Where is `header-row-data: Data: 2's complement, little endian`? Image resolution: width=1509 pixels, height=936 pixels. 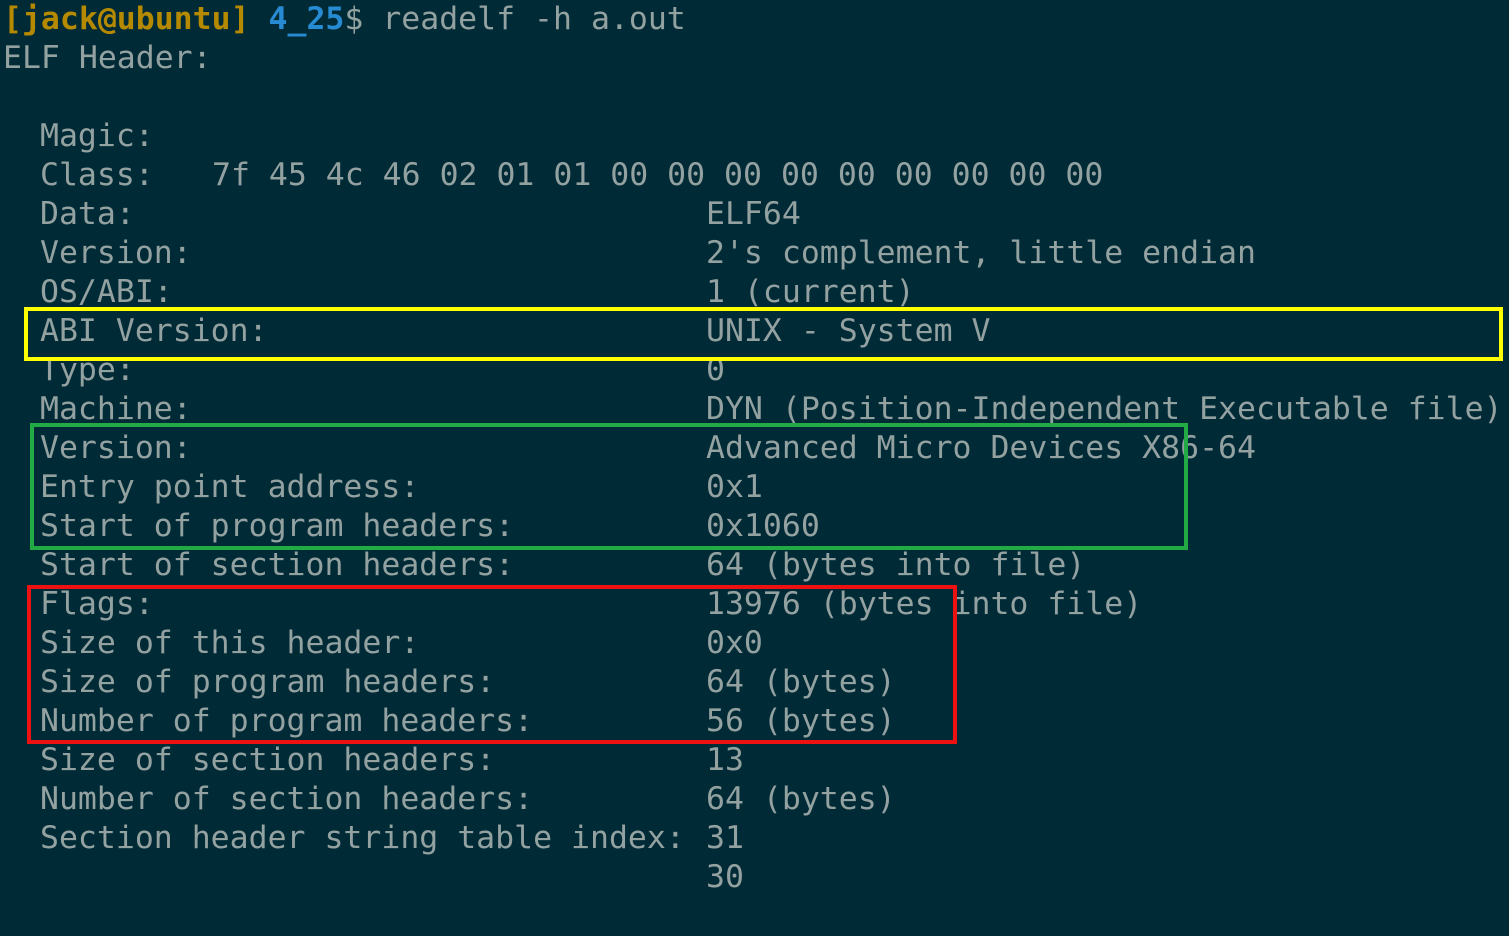
header-row-data: Data: 2's complement, little endian is located at coordinates (756, 213).